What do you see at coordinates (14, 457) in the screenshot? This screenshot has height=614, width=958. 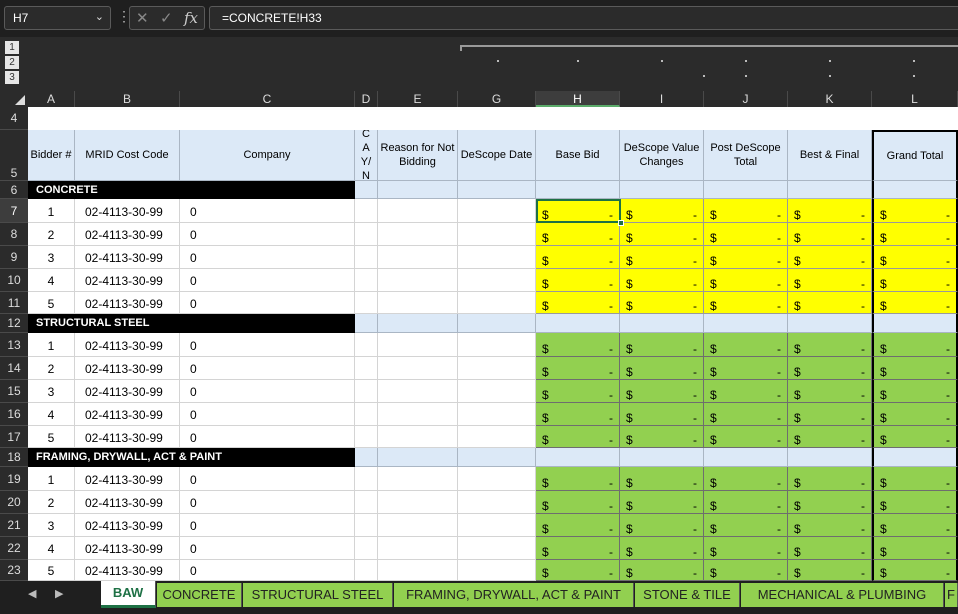 I see `row-header-18: 18` at bounding box center [14, 457].